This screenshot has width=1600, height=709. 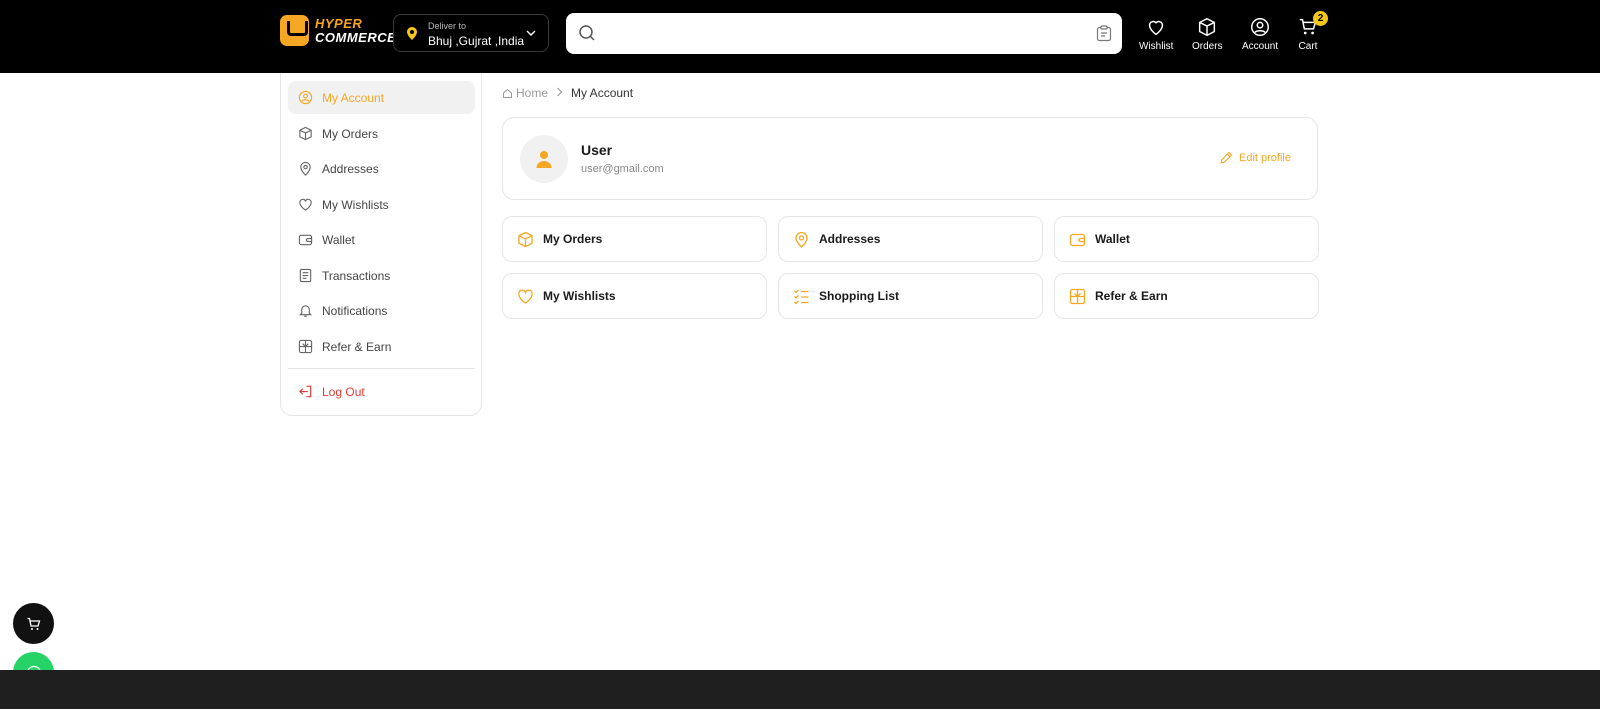 What do you see at coordinates (1156, 46) in the screenshot?
I see `header-wishlist-label: Wishlist` at bounding box center [1156, 46].